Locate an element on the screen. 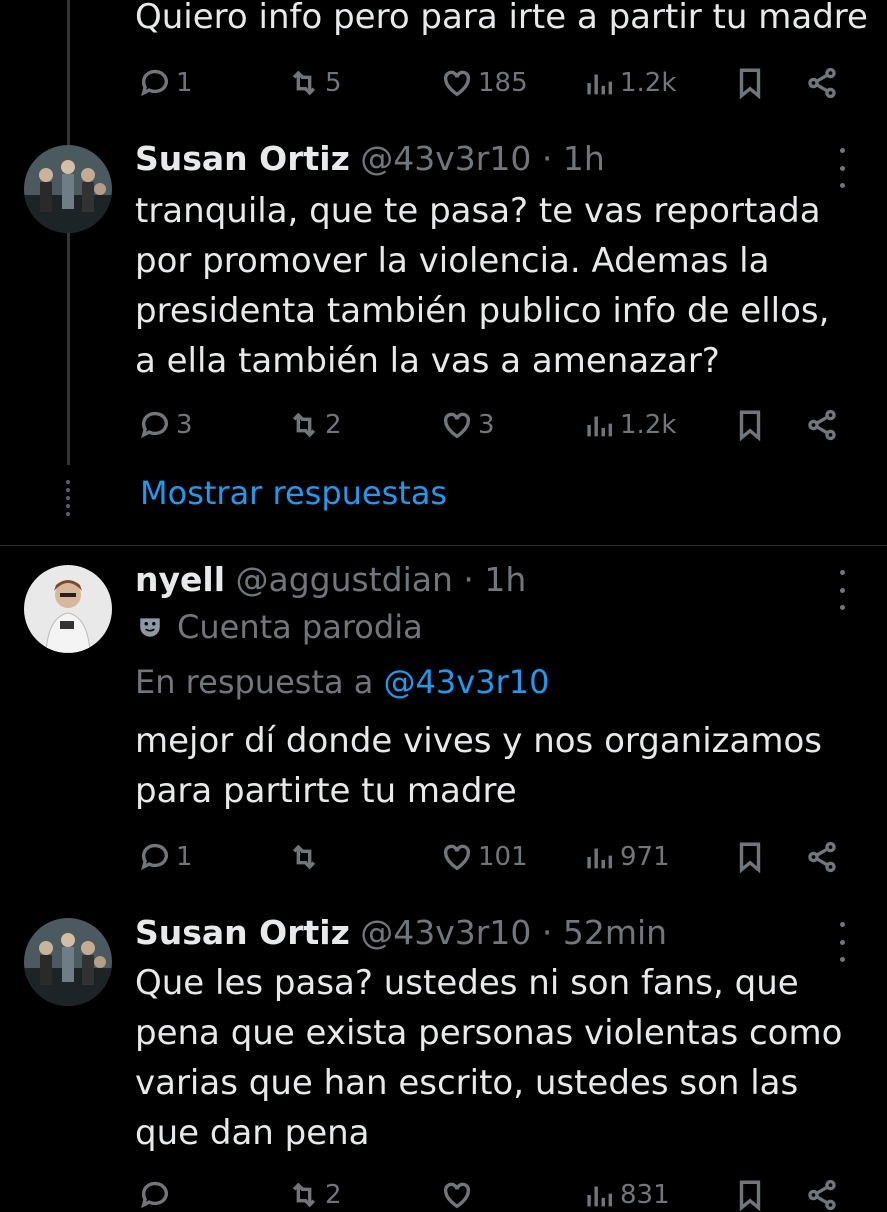 This screenshot has height=1212, width=887. repost-button: 5 is located at coordinates (314, 83).